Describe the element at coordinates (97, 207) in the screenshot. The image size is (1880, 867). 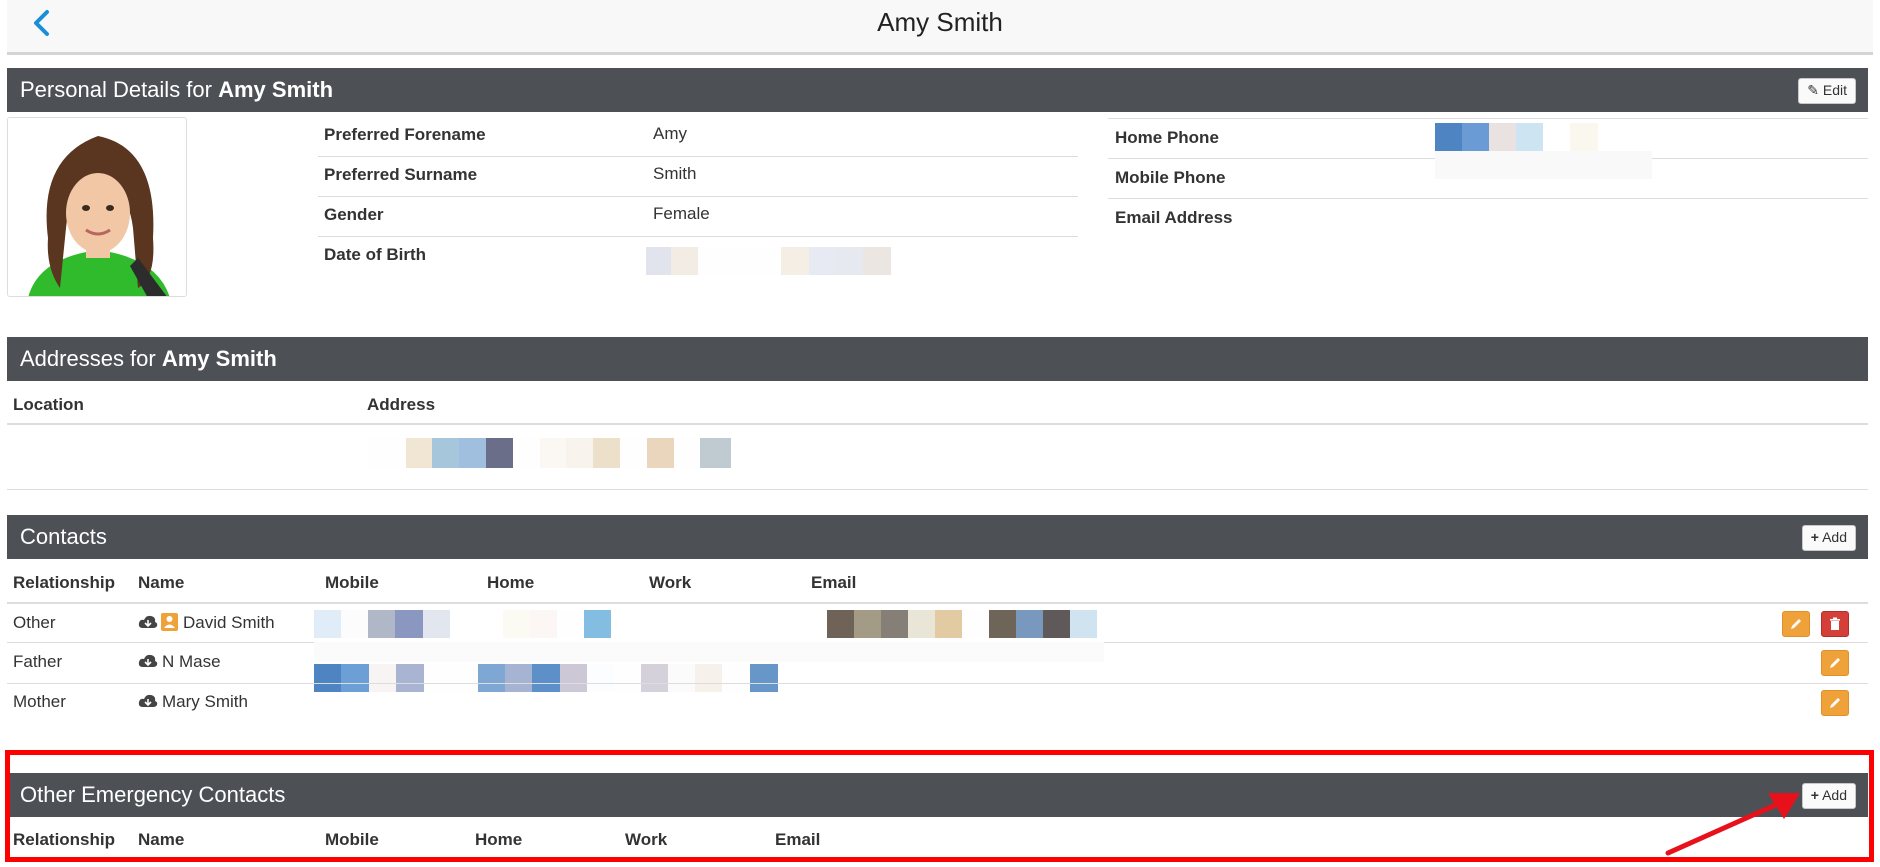
I see `student-photo` at that location.